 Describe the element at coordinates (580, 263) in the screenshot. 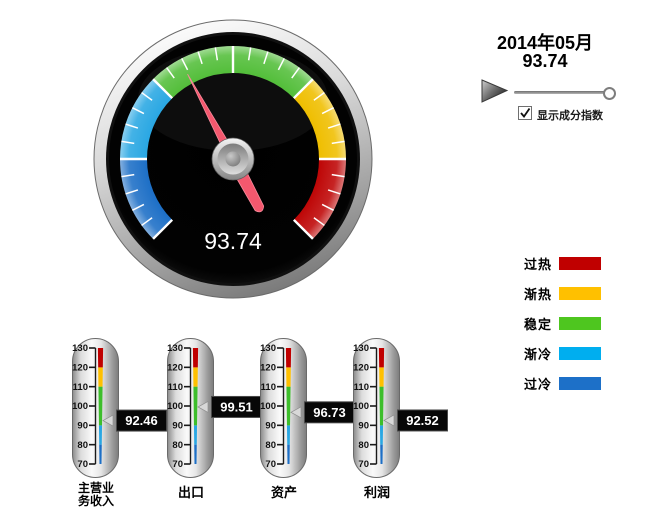

I see `legend-swatch-red` at that location.